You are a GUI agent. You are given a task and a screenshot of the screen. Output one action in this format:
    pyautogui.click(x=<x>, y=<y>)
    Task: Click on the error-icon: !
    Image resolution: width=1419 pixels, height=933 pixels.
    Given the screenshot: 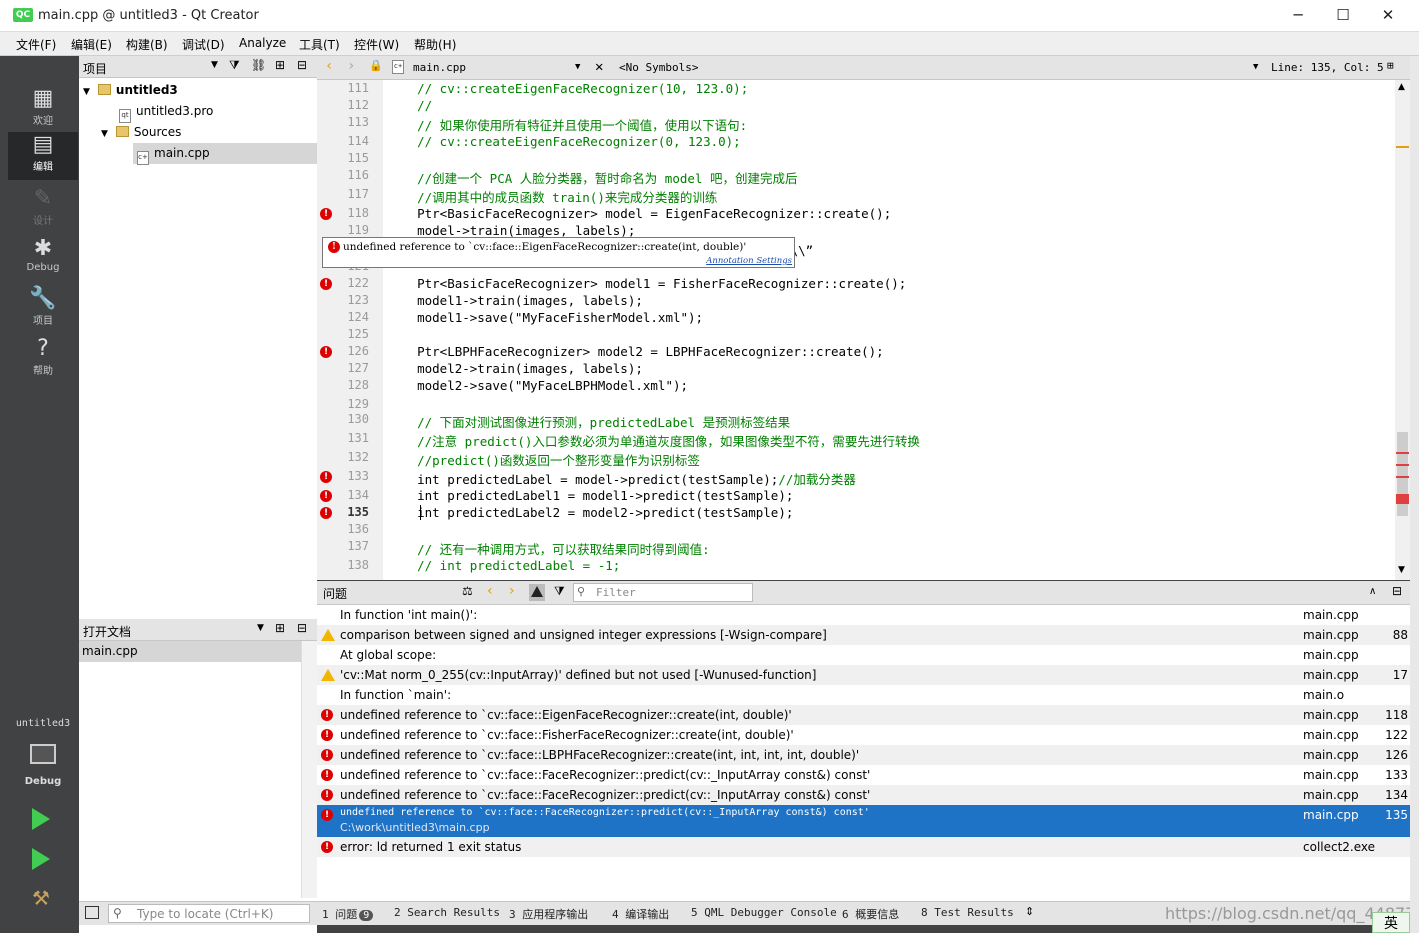 What is the action you would take?
    pyautogui.click(x=334, y=247)
    